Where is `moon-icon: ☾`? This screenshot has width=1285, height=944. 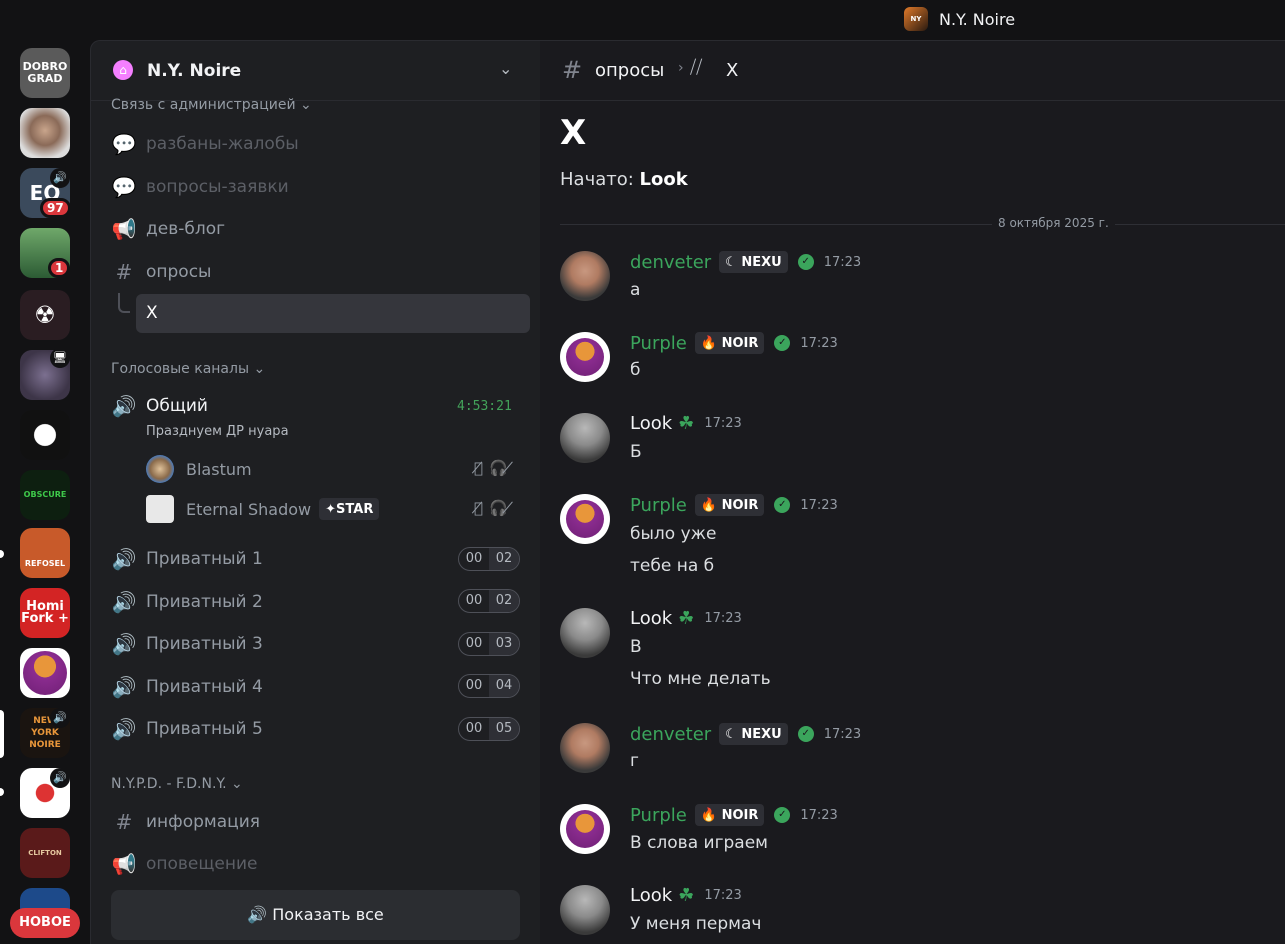 moon-icon: ☾ is located at coordinates (731, 262).